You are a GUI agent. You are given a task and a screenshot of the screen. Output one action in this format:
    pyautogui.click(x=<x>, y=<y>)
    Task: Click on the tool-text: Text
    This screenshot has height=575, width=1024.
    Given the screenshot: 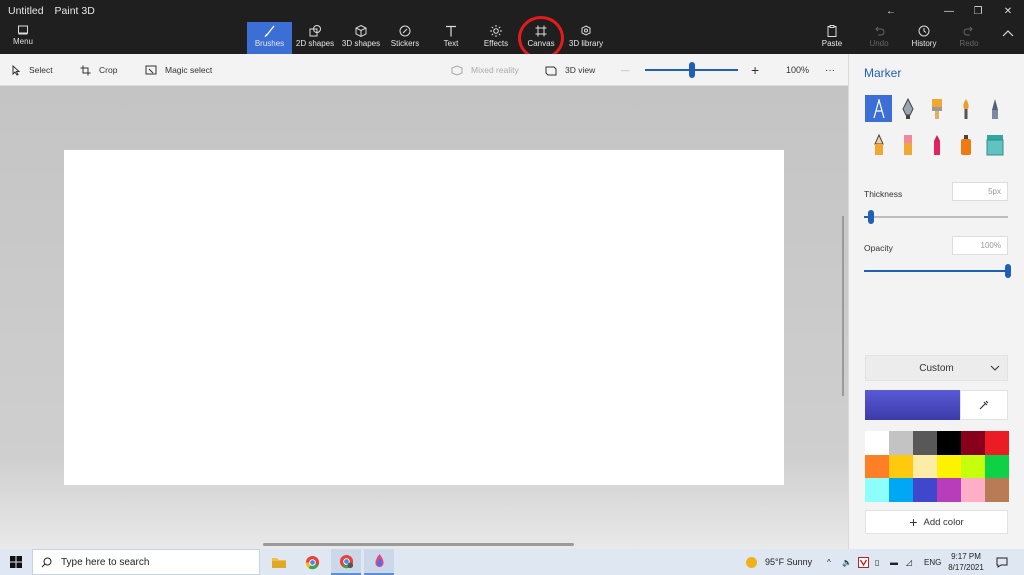 What is the action you would take?
    pyautogui.click(x=451, y=38)
    